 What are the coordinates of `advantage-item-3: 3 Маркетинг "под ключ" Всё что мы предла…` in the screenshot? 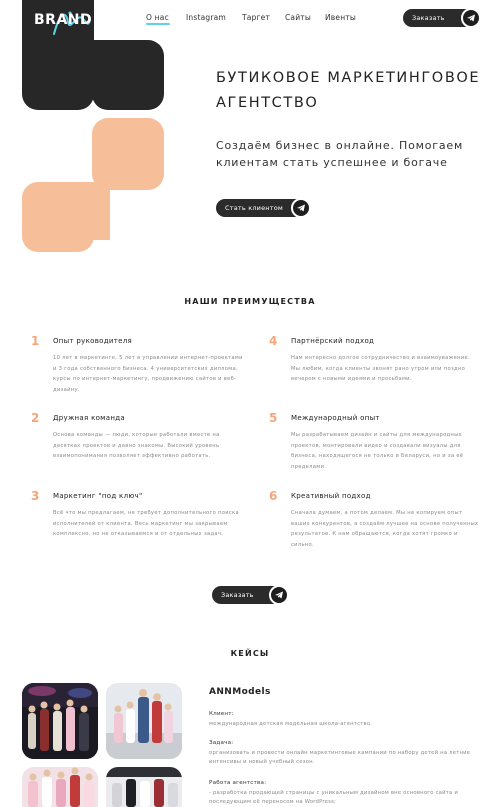 It's located at (137, 514).